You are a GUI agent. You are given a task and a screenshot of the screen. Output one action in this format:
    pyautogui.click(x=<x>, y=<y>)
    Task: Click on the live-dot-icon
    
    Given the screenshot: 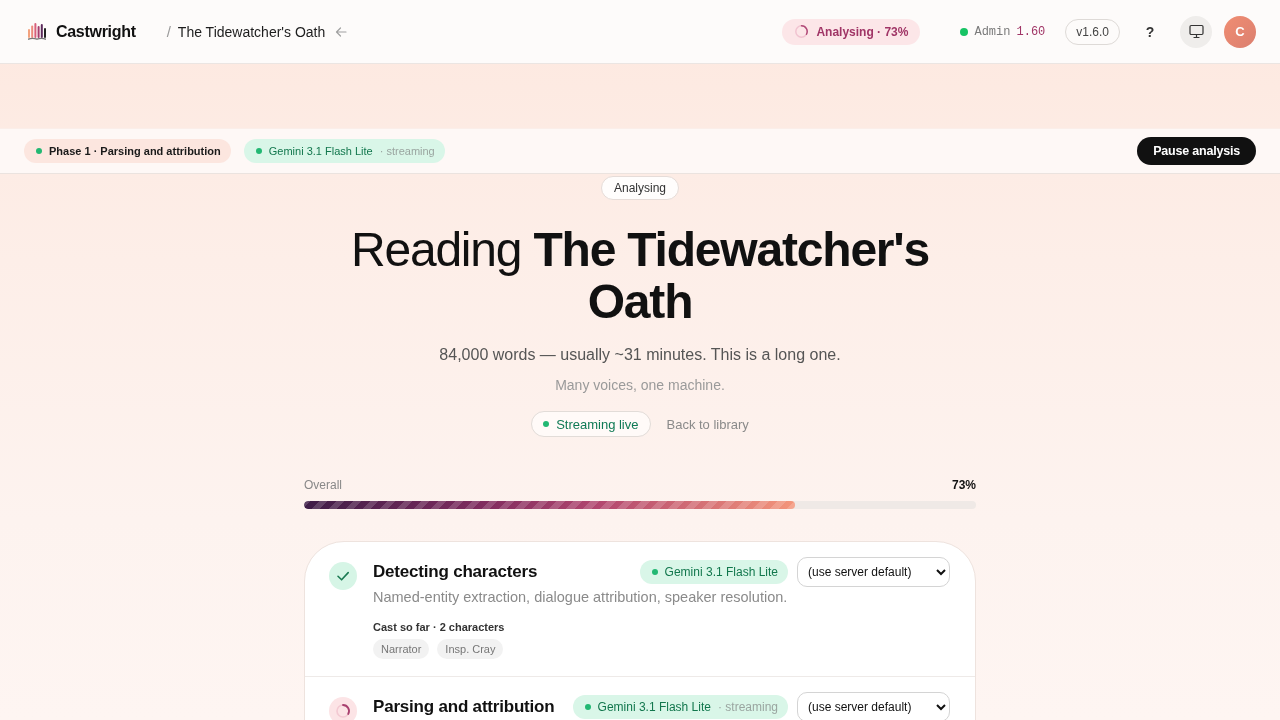 What is the action you would take?
    pyautogui.click(x=546, y=424)
    